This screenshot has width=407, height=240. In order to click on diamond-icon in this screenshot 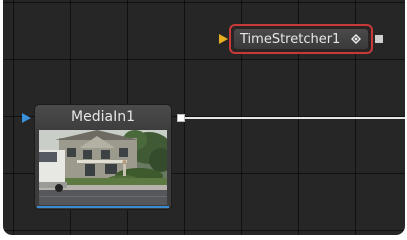, I will do `click(356, 39)`.